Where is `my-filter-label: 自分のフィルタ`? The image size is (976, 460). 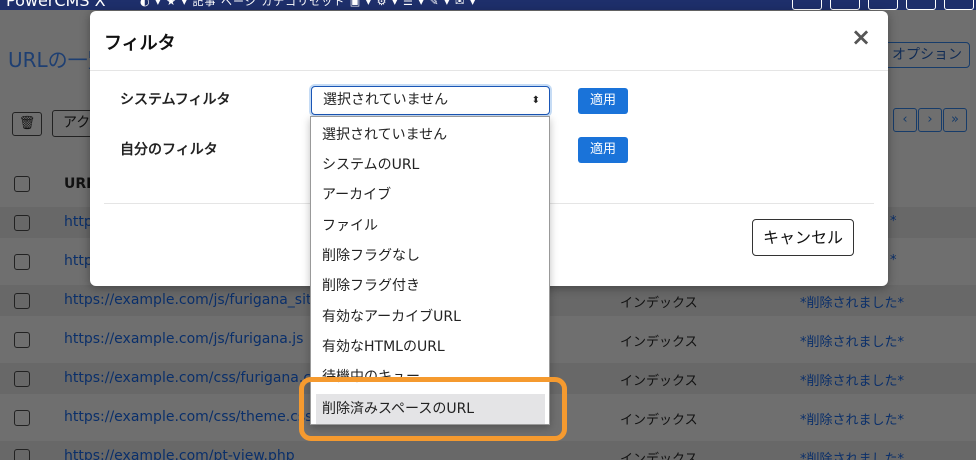 my-filter-label: 自分のフィルタ is located at coordinates (169, 150).